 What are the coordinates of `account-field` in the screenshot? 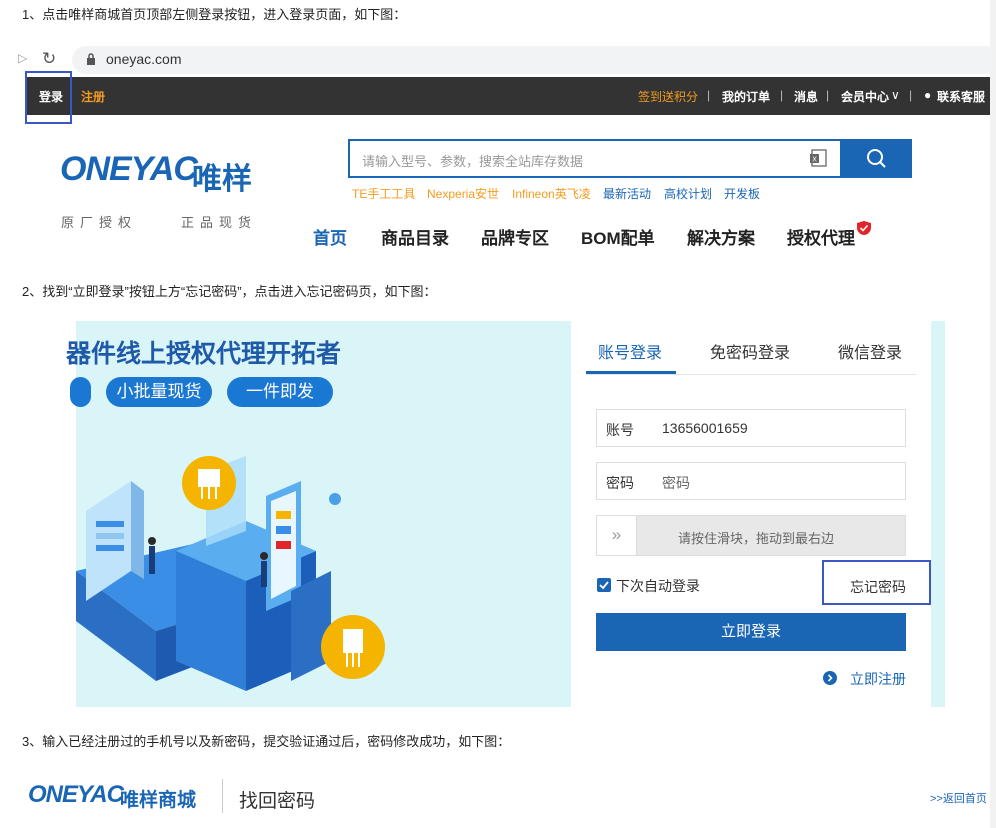 It's located at (751, 428).